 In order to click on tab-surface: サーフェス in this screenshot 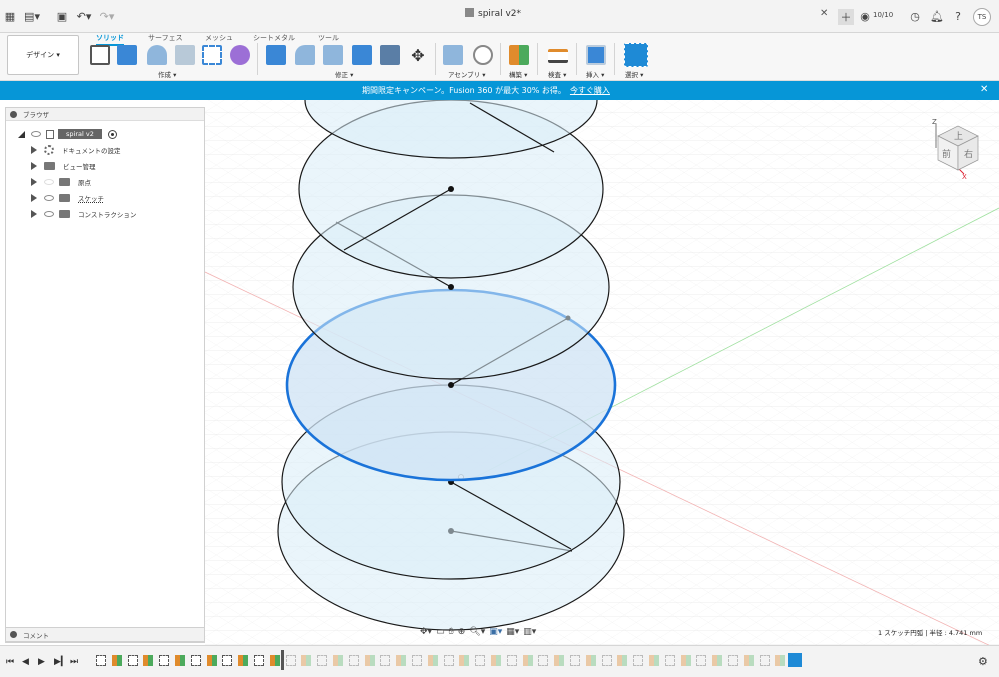, I will do `click(165, 38)`.